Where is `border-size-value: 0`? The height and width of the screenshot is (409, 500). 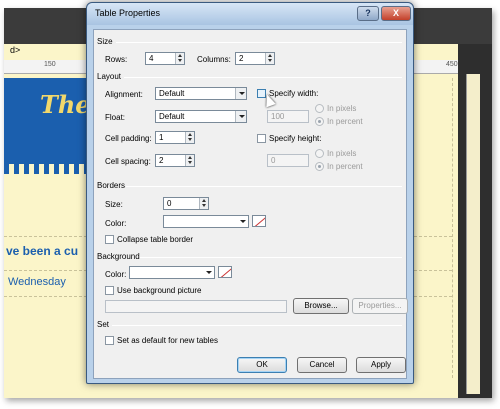 border-size-value: 0 is located at coordinates (169, 203).